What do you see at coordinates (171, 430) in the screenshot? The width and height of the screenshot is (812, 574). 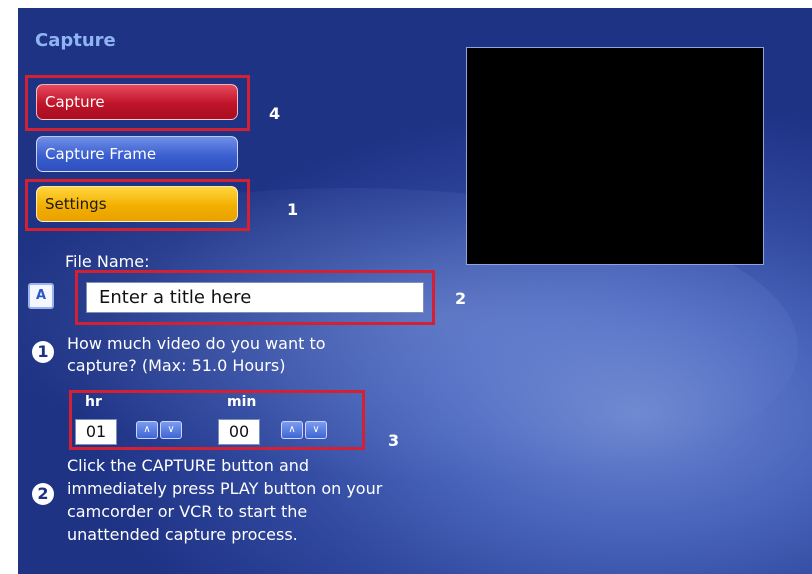 I see `hr-down-button: ∨` at bounding box center [171, 430].